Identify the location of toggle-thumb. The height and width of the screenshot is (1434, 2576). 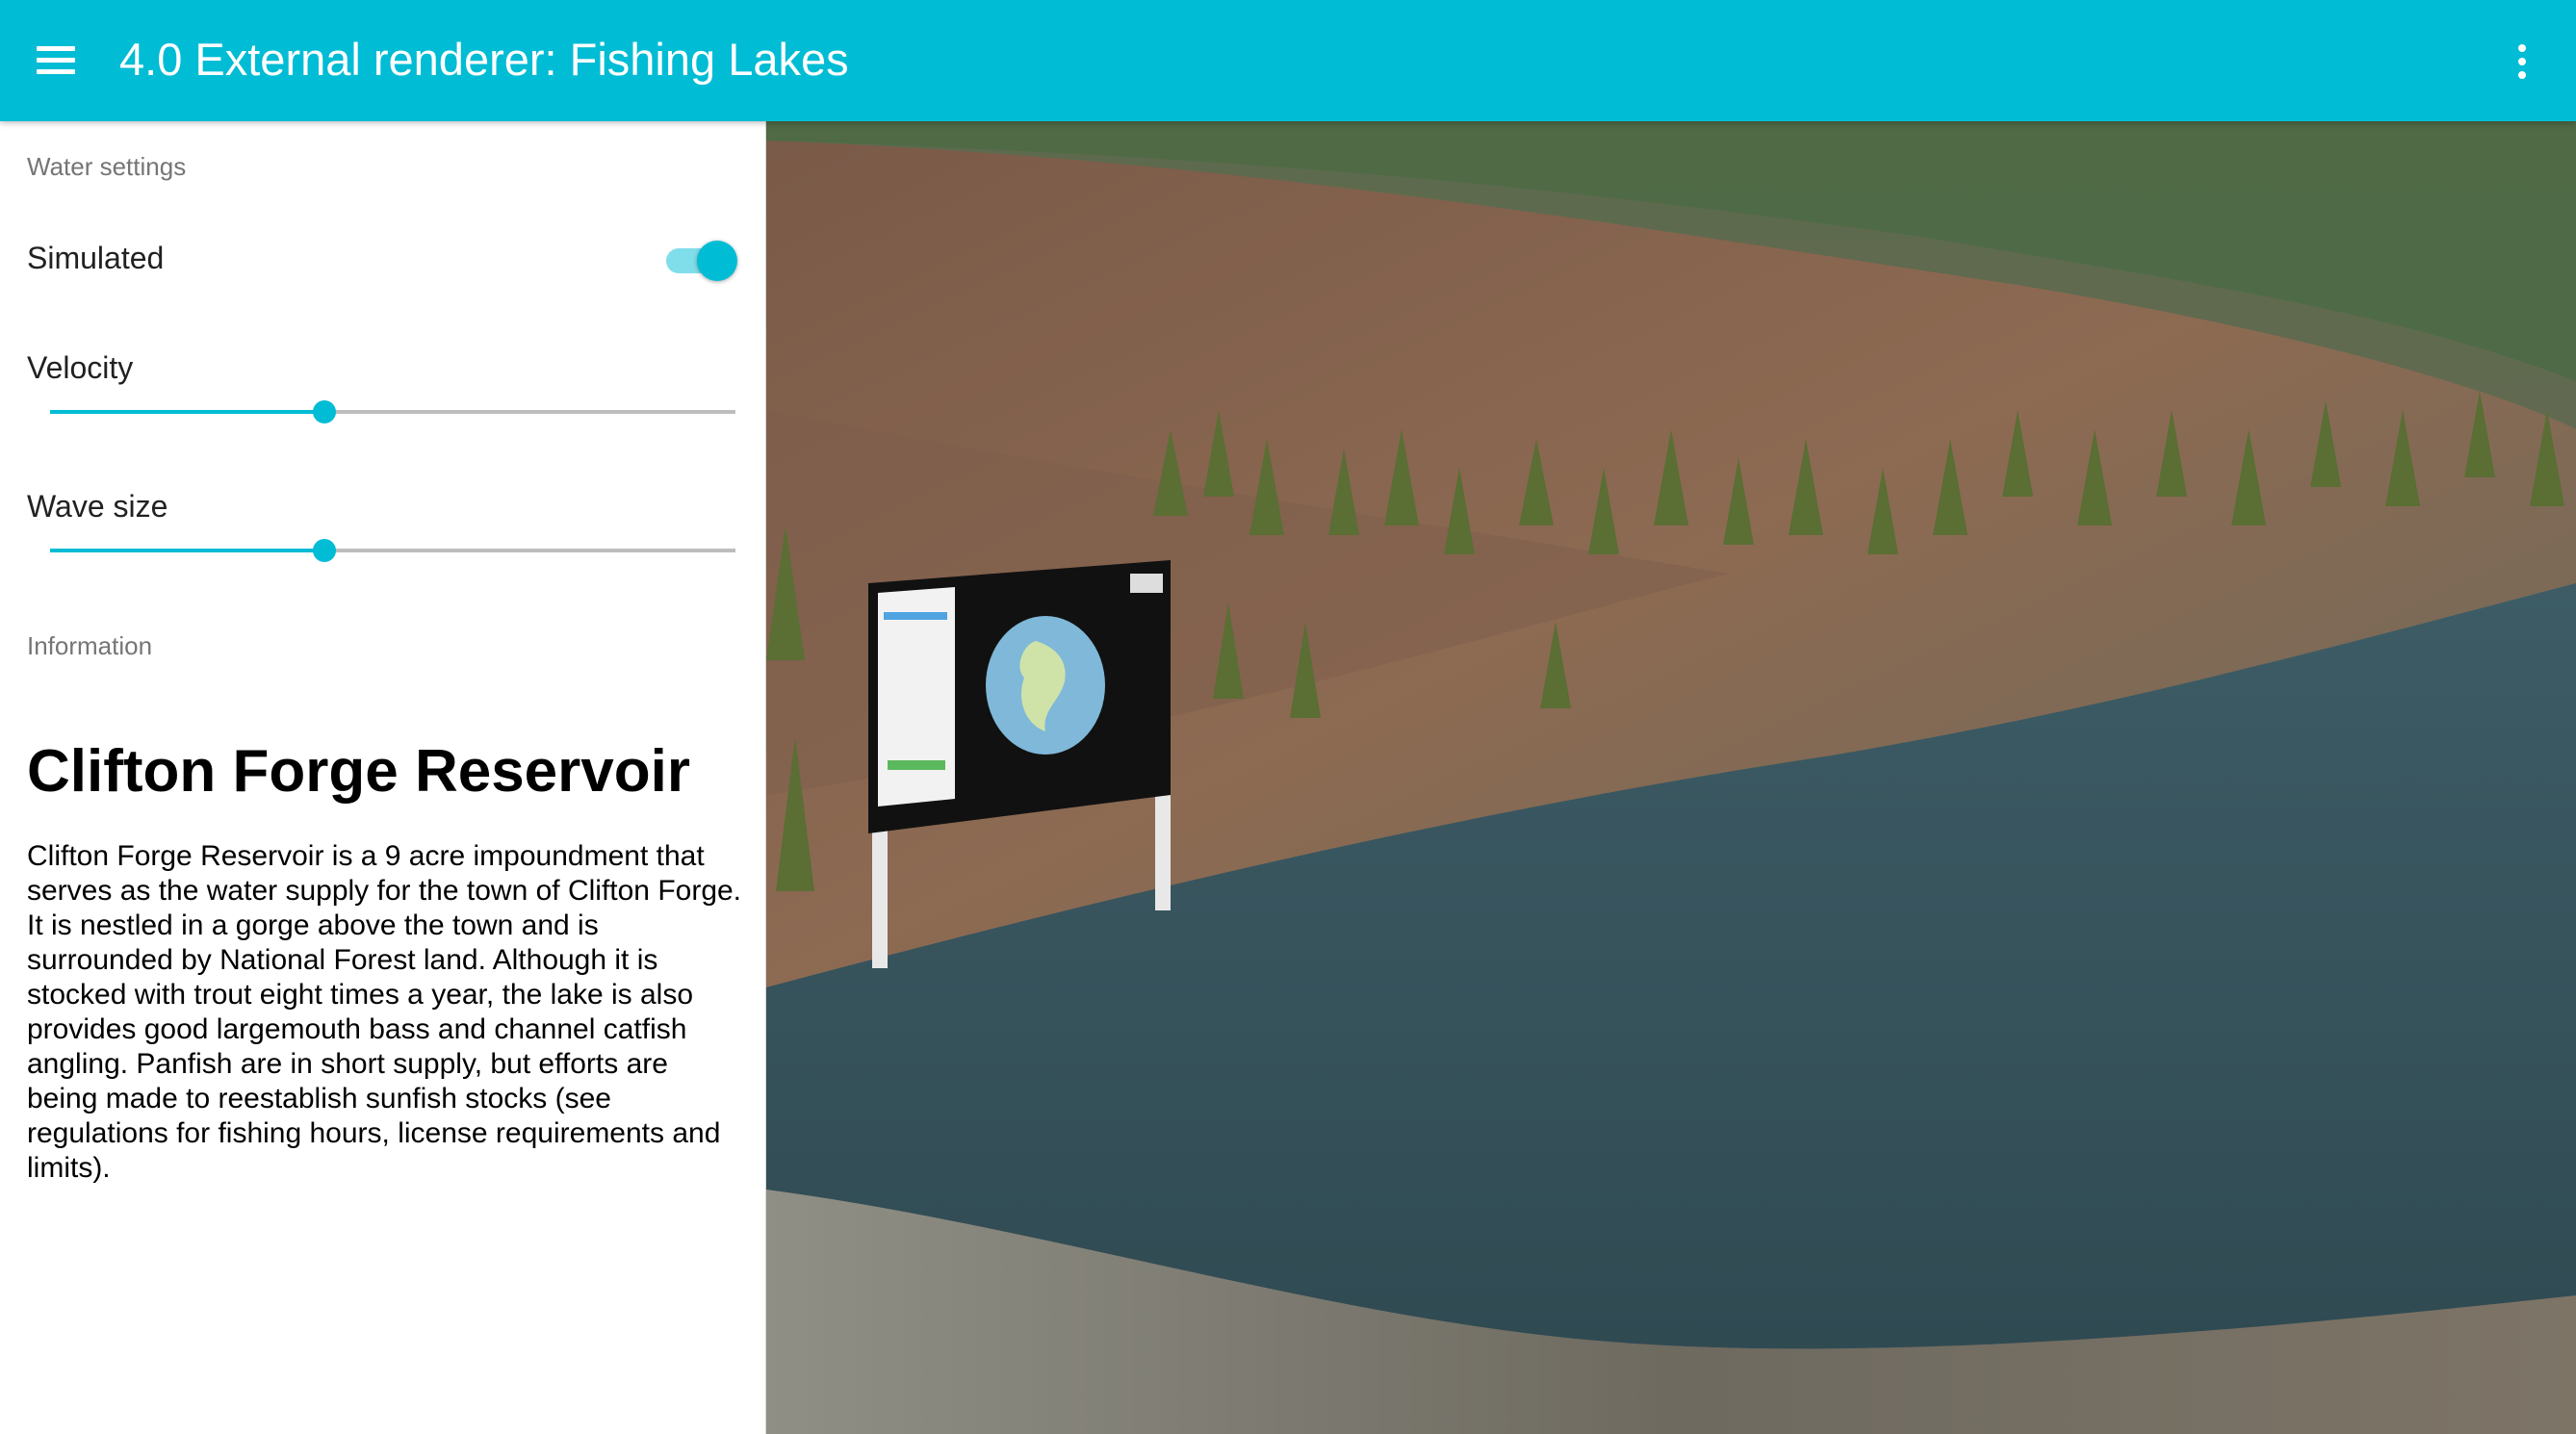
(717, 261).